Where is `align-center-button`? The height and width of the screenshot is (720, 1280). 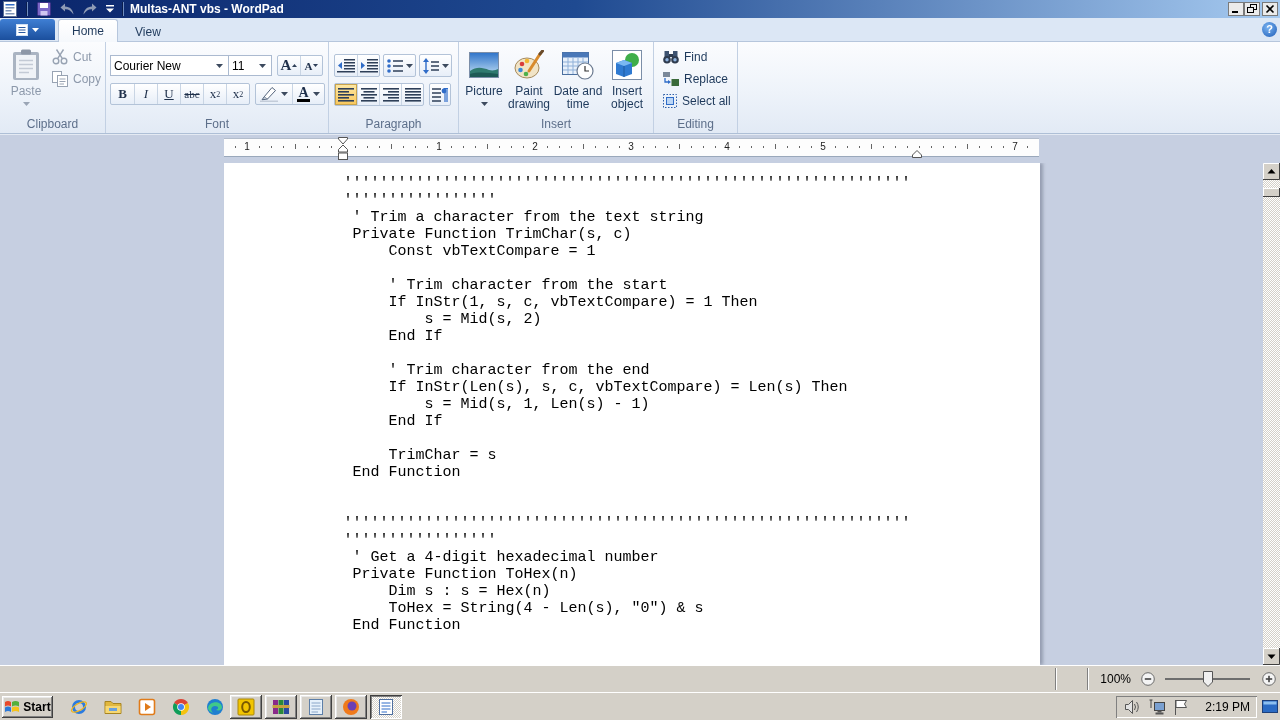
align-center-button is located at coordinates (368, 94).